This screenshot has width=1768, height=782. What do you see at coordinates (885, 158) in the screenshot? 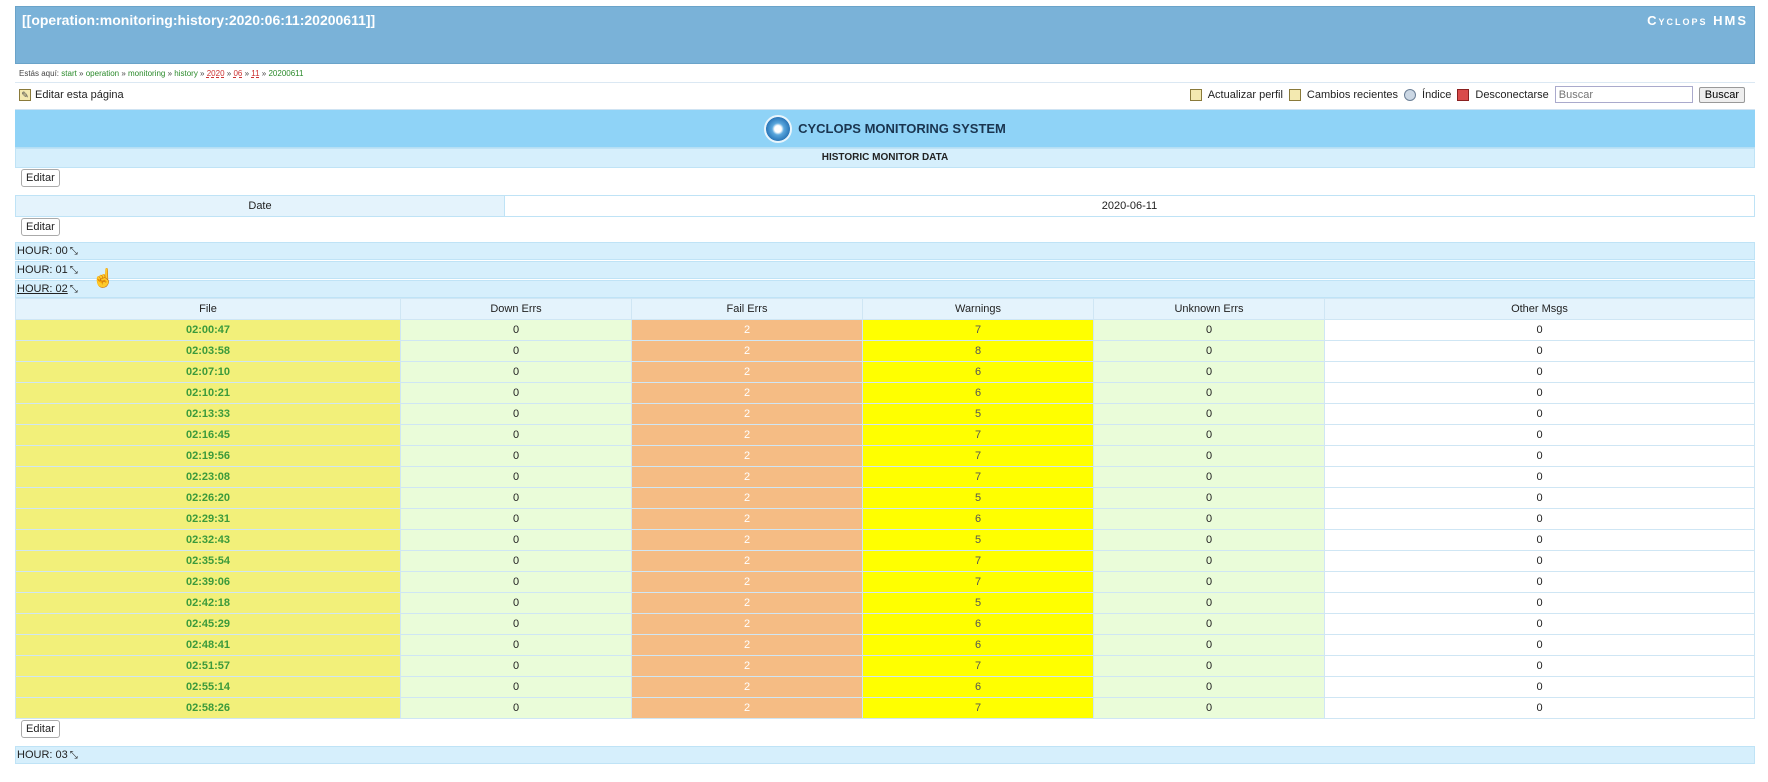
I see `section-title: HISTORIC MONITOR DATA` at bounding box center [885, 158].